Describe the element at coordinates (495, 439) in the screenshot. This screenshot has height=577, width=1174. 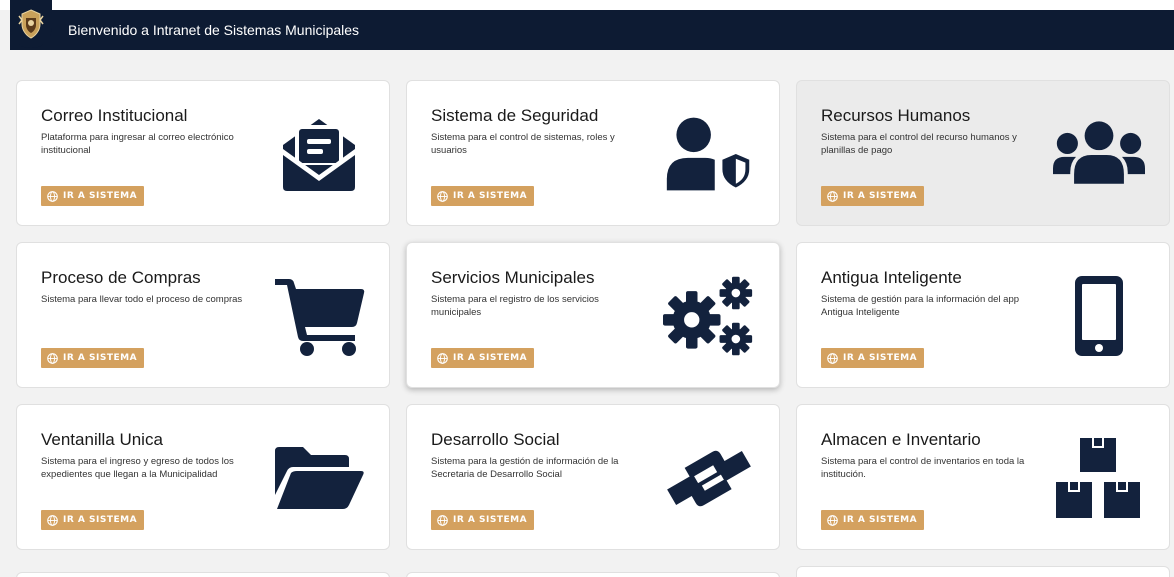
I see `card-title: Desarrollo Social` at that location.